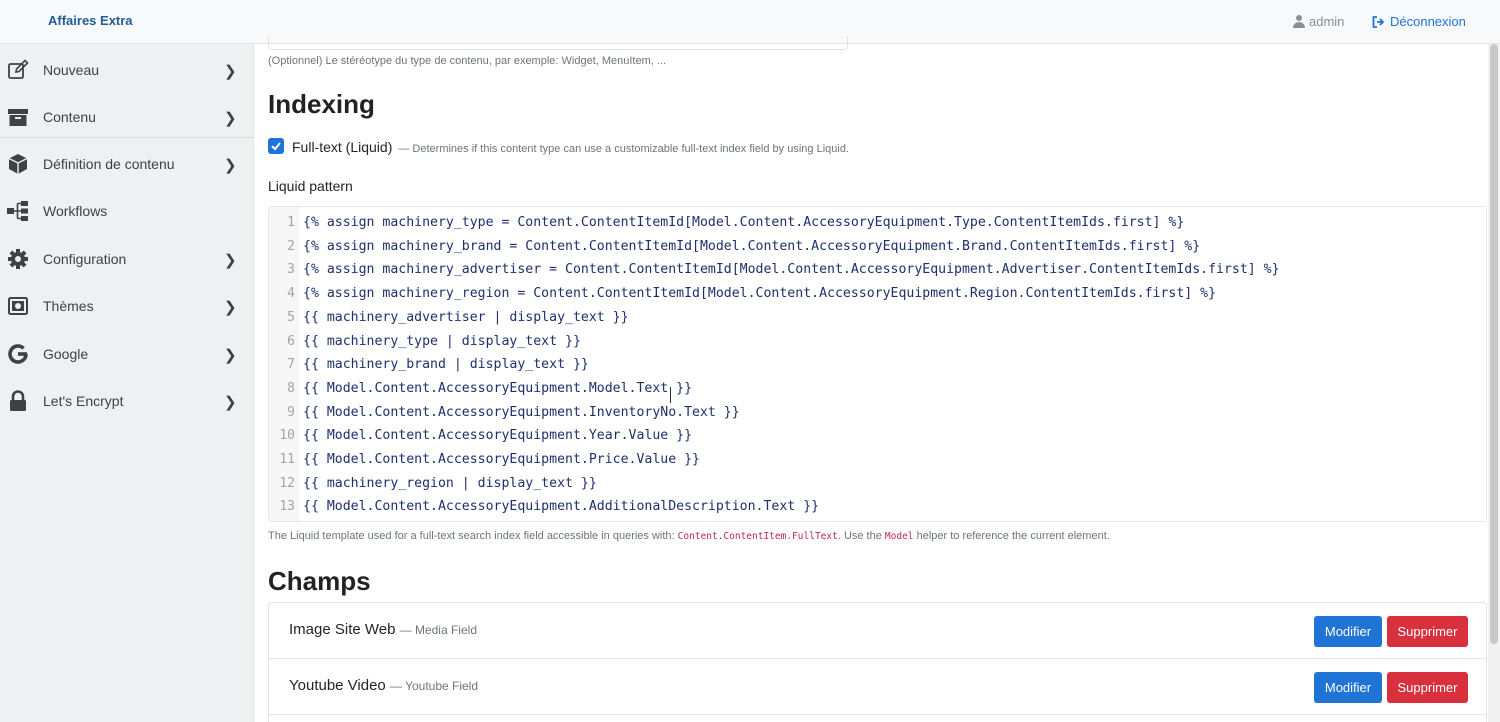 This screenshot has height=722, width=1500. Describe the element at coordinates (446, 365) in the screenshot. I see `code-text: {{ machinery_brand | display_text }}` at that location.